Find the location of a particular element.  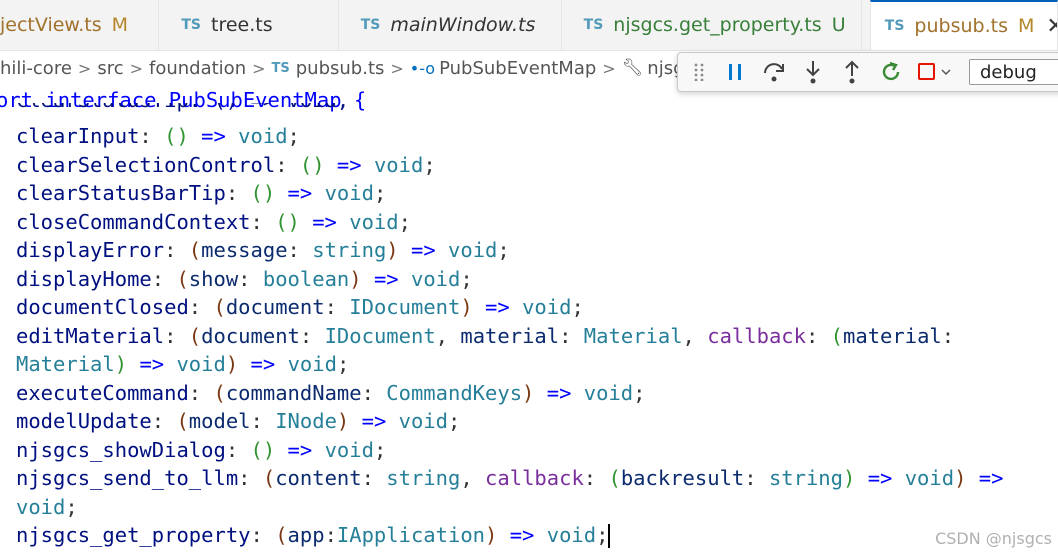

drag-handle-icon is located at coordinates (699, 72).